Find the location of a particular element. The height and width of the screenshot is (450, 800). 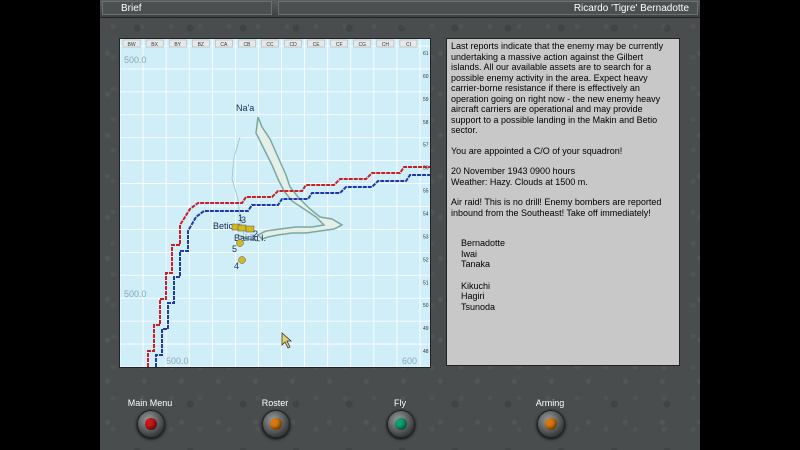

marker-label-3: 3 is located at coordinates (243, 220).